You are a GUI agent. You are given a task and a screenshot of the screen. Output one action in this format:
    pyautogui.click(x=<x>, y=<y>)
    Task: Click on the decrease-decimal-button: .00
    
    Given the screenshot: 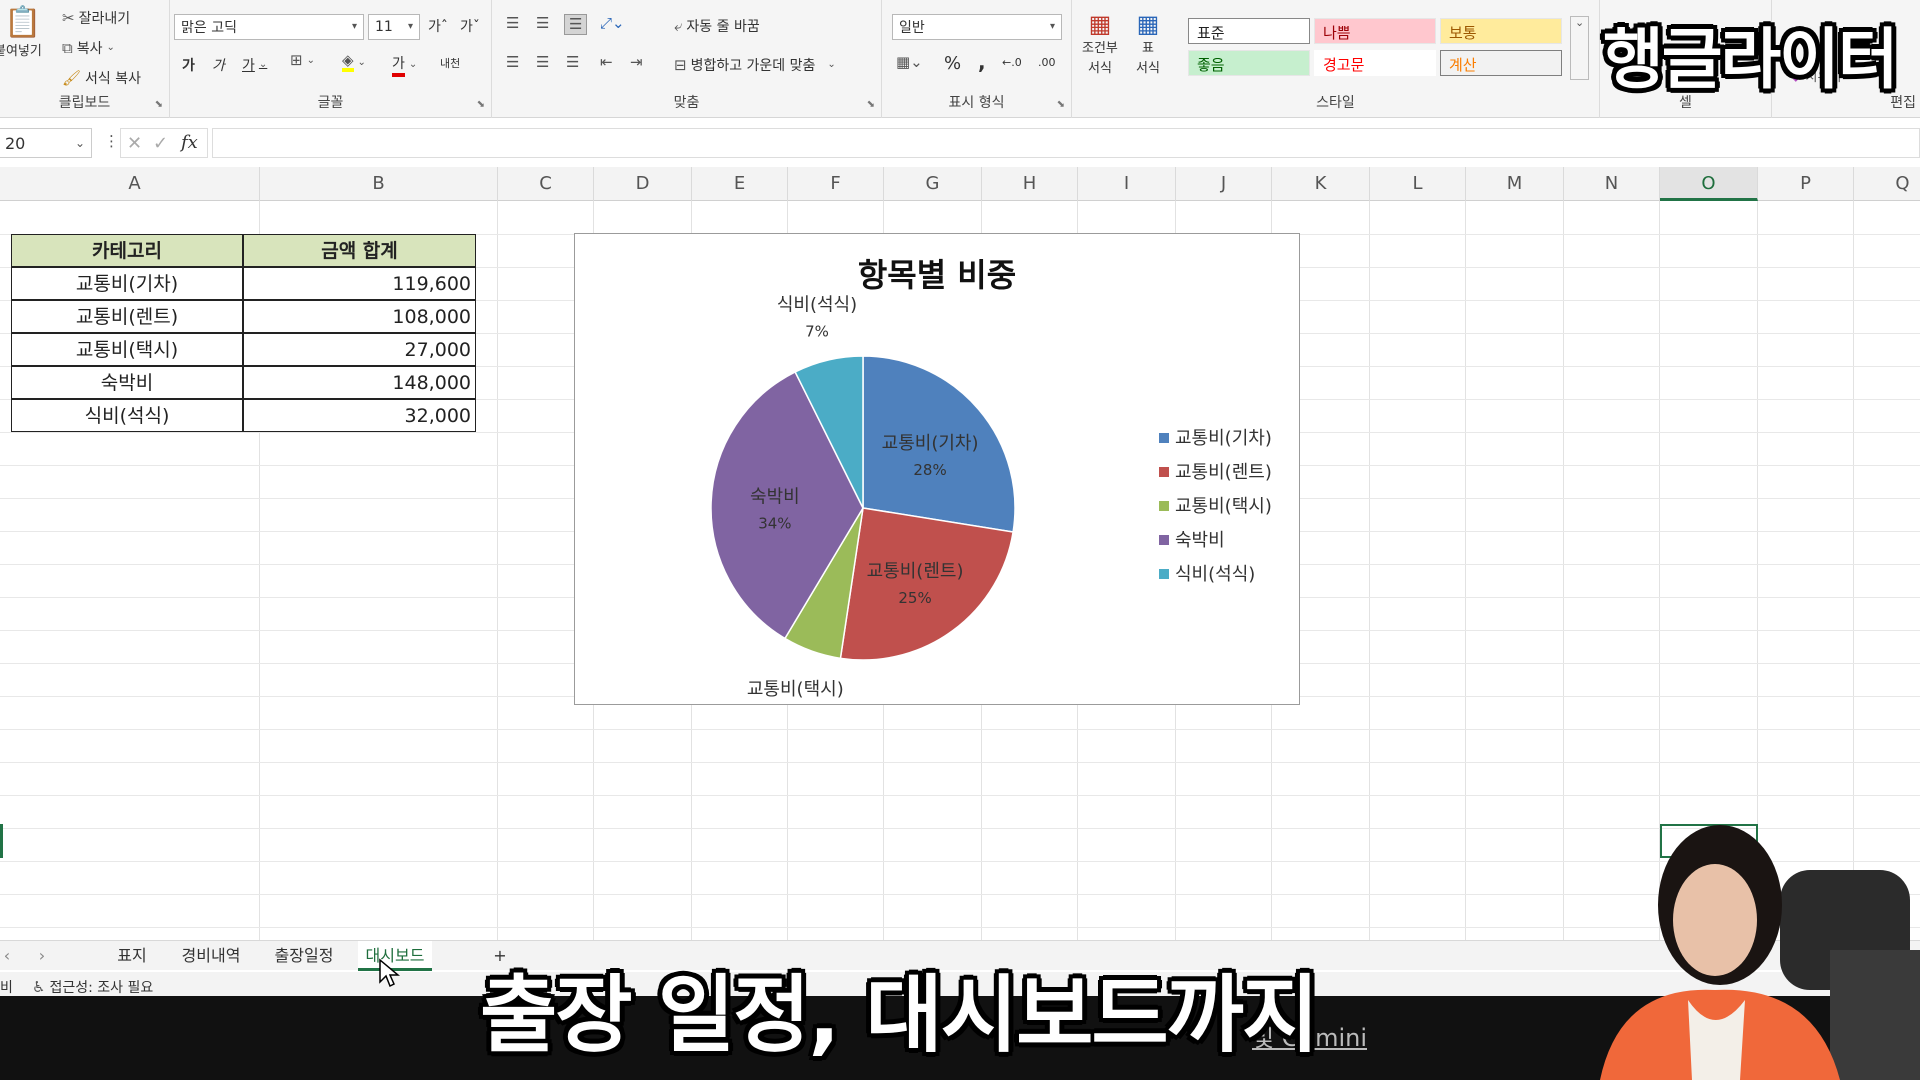 What is the action you would take?
    pyautogui.click(x=1047, y=62)
    